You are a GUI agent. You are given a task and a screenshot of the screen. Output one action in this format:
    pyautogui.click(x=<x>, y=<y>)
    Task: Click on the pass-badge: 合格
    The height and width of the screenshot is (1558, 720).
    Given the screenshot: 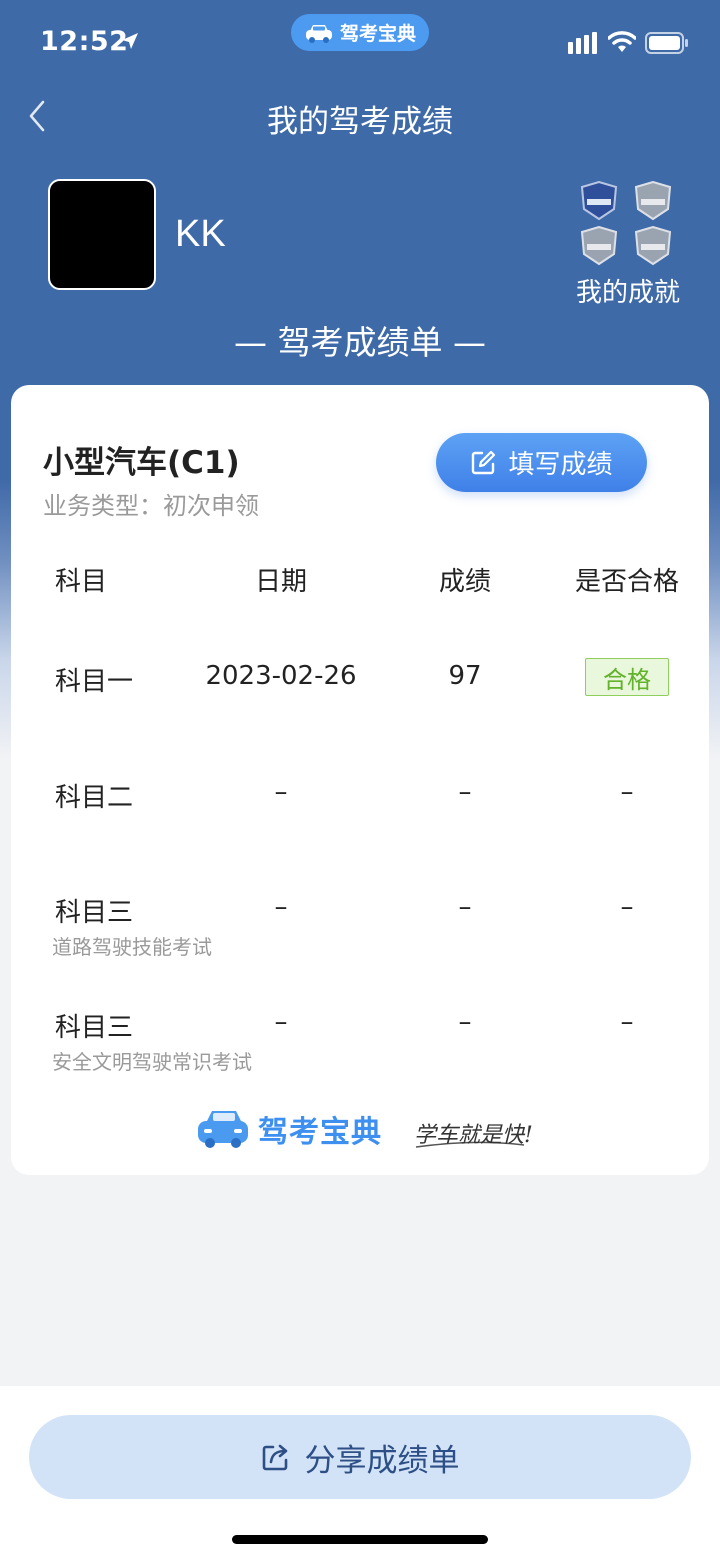 What is the action you would take?
    pyautogui.click(x=627, y=677)
    